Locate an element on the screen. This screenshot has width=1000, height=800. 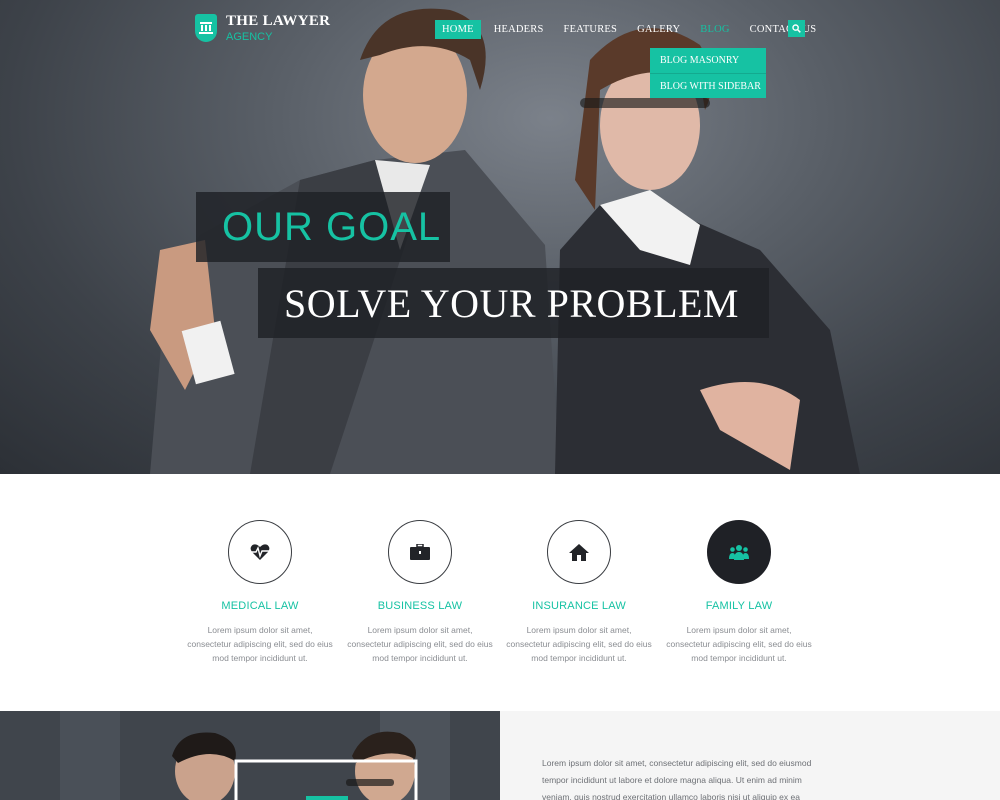
service-title: INSURANCE LAW is located at coordinates (579, 606).